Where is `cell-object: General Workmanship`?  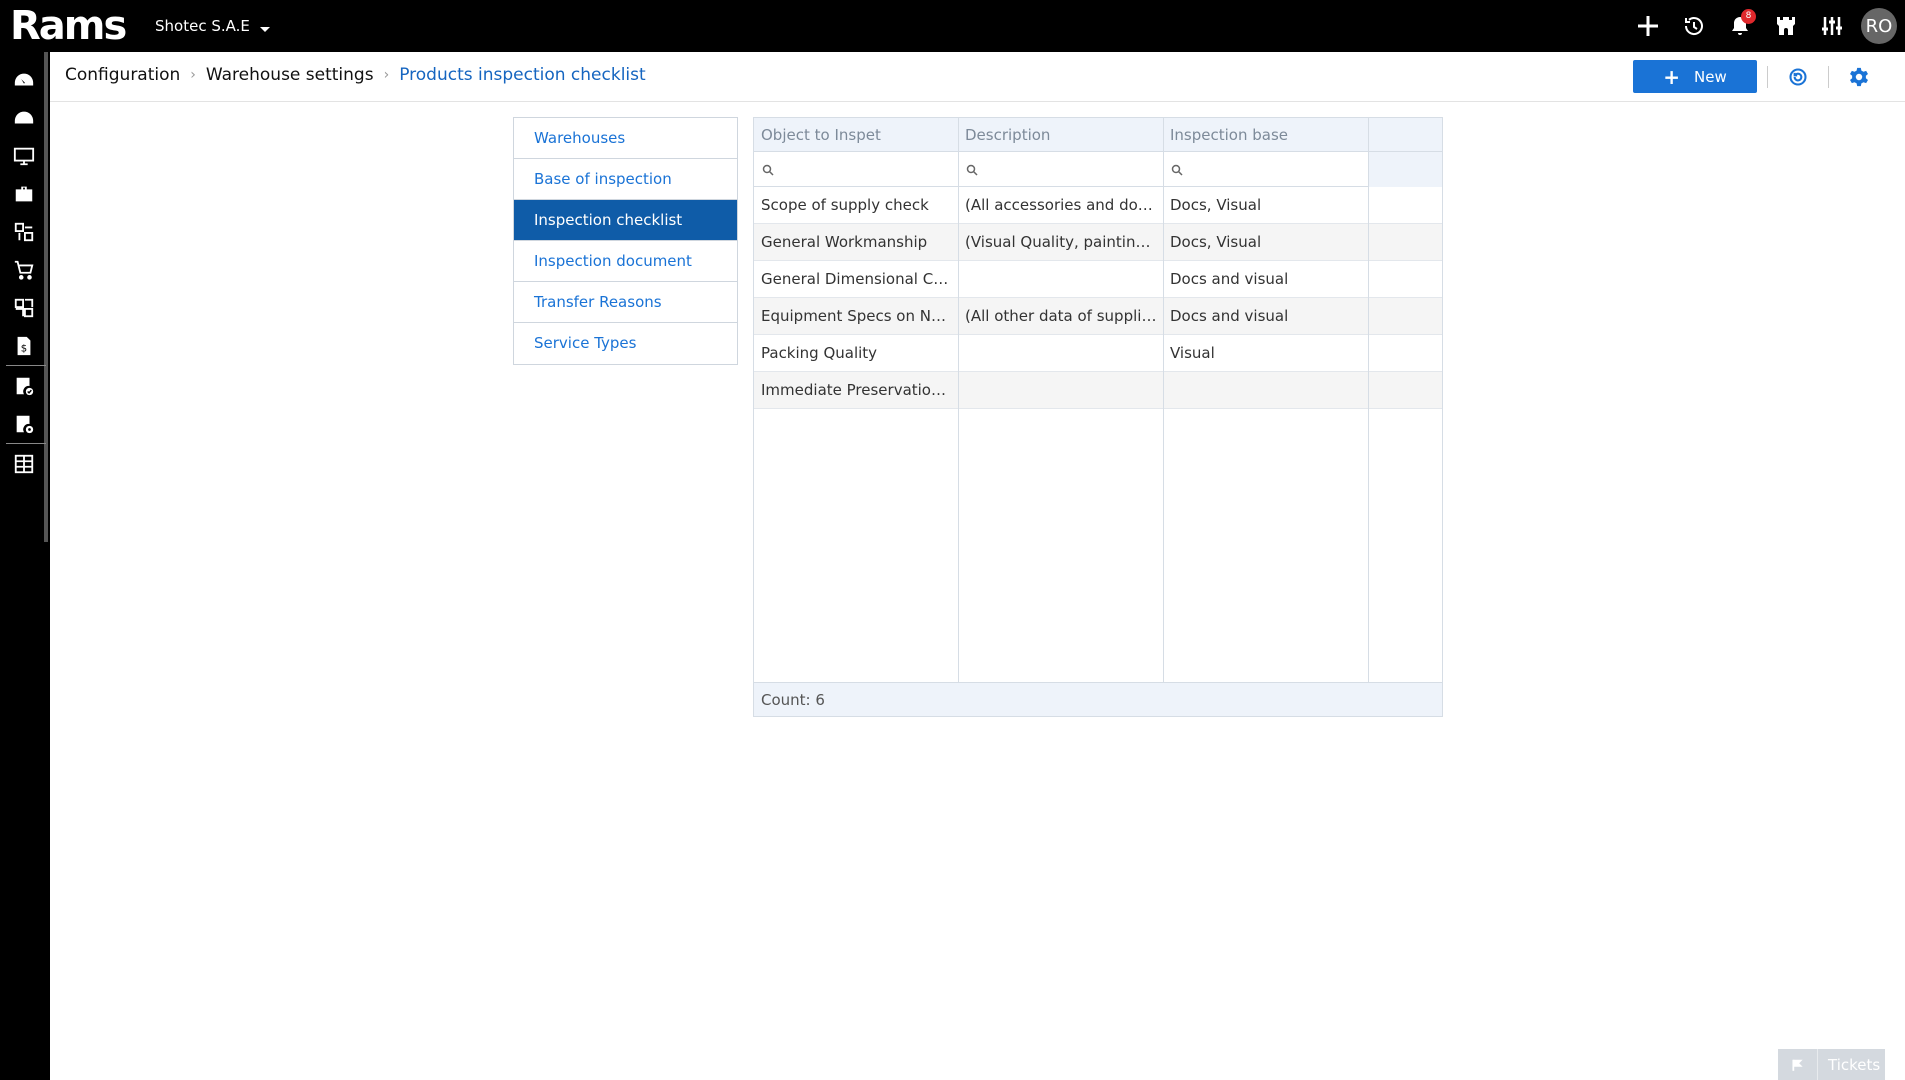 cell-object: General Workmanship is located at coordinates (844, 242).